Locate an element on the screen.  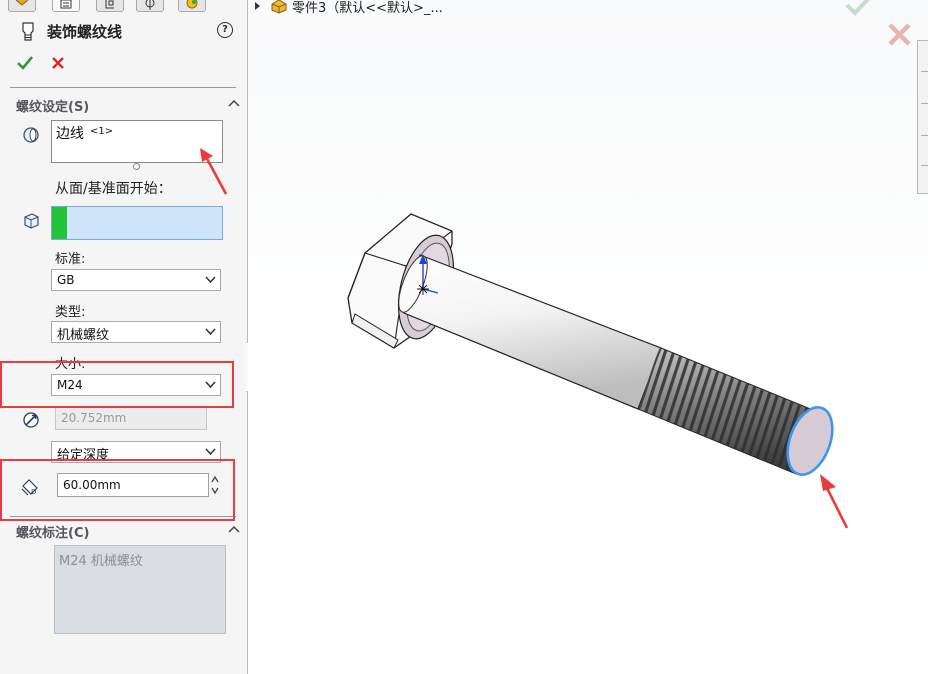
ok-button is located at coordinates (25, 63).